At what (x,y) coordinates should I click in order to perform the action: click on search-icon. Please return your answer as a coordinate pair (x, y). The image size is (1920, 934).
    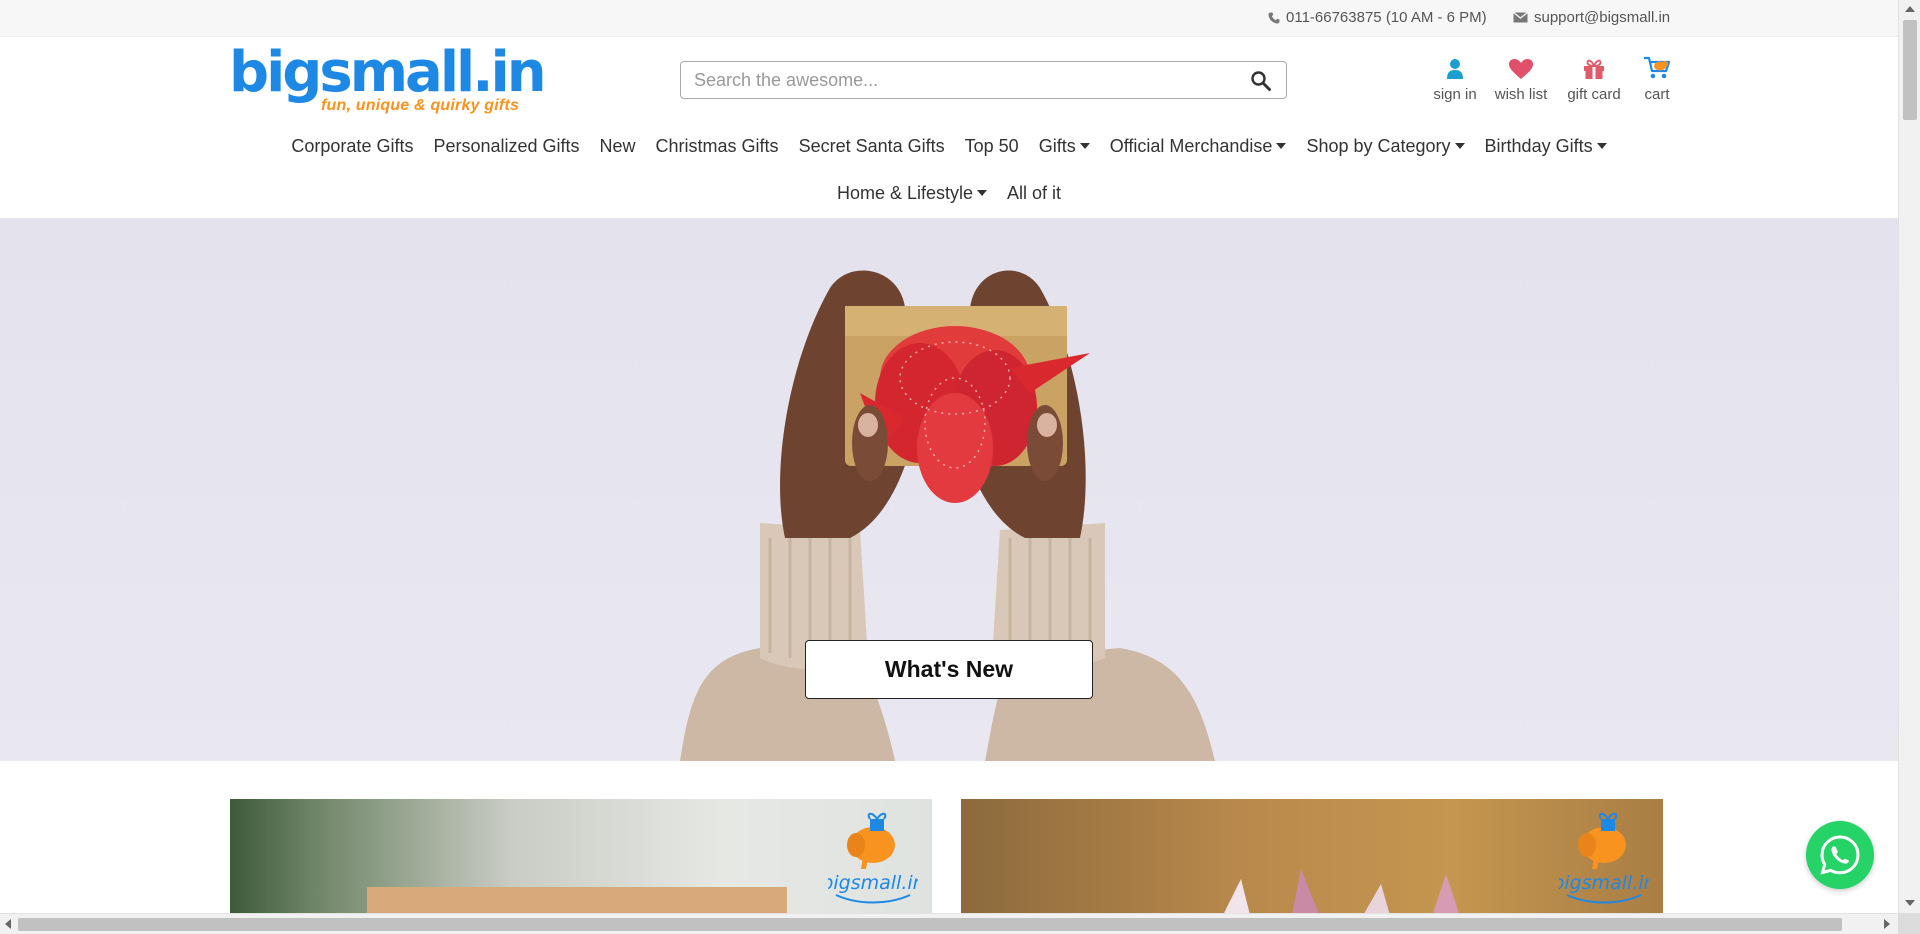
    Looking at the image, I should click on (1261, 81).